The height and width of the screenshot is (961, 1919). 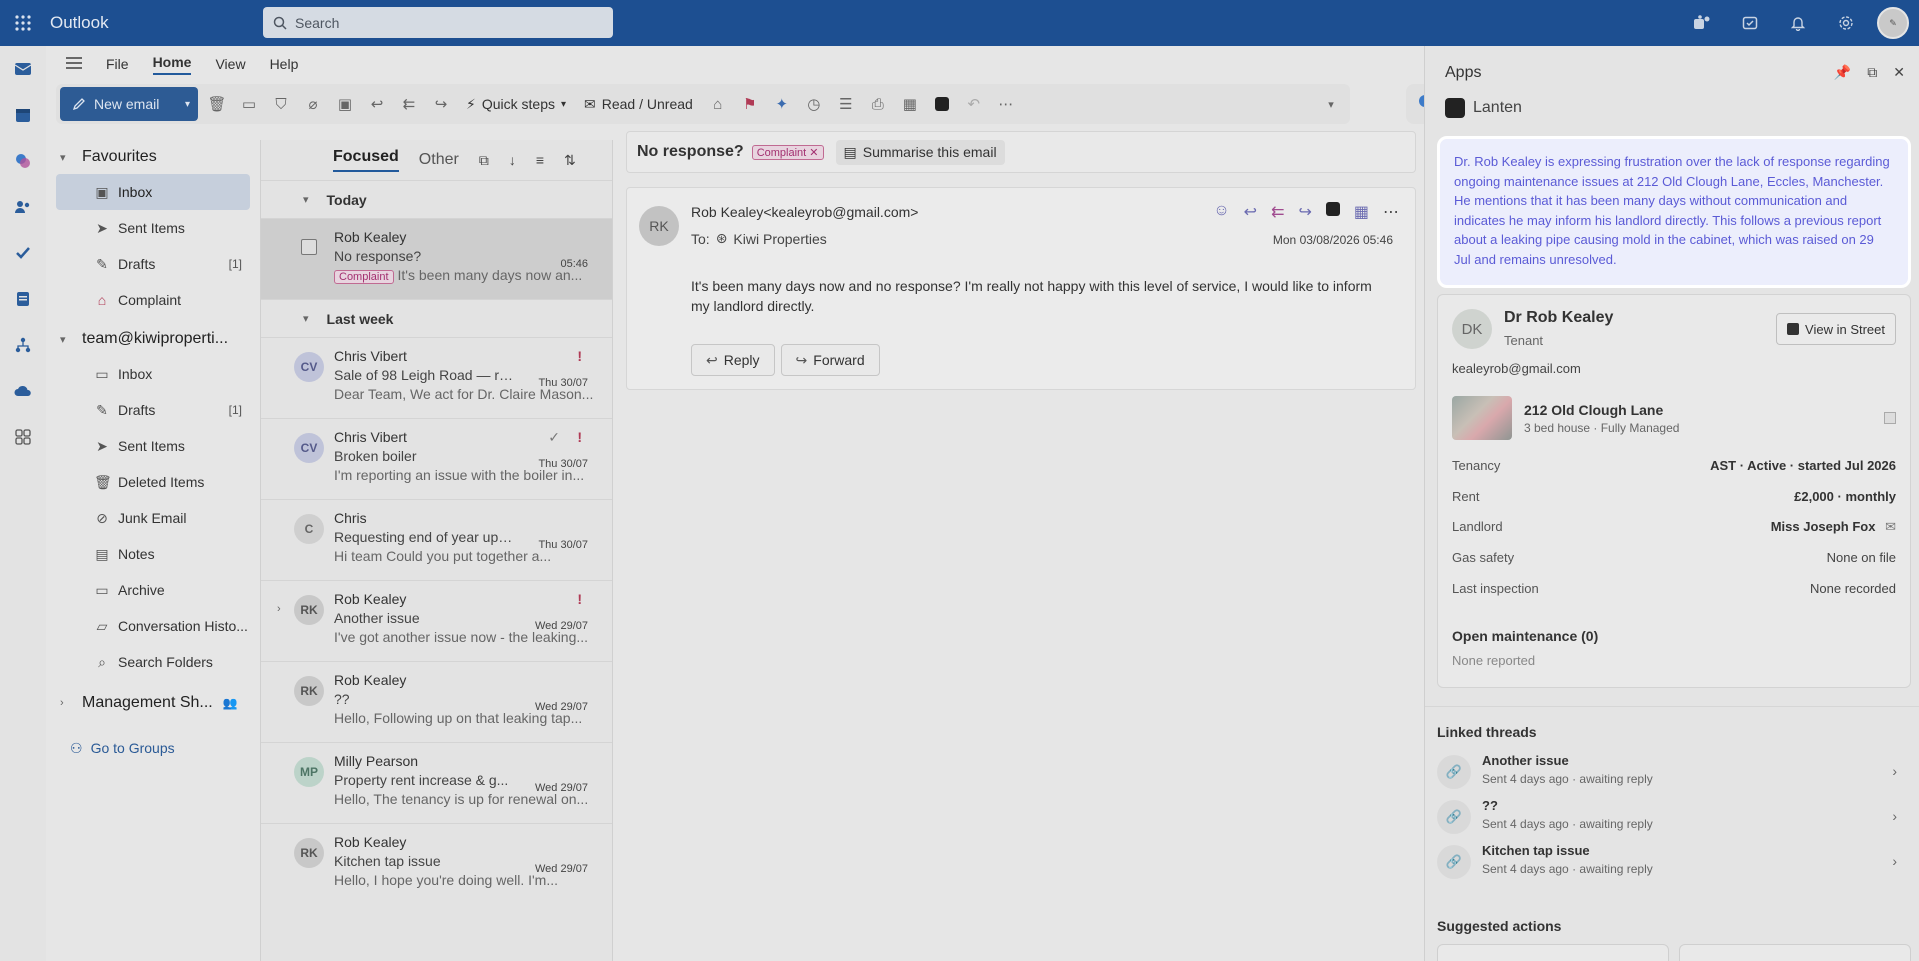 I want to click on move-icon: ▣, so click(x=345, y=104).